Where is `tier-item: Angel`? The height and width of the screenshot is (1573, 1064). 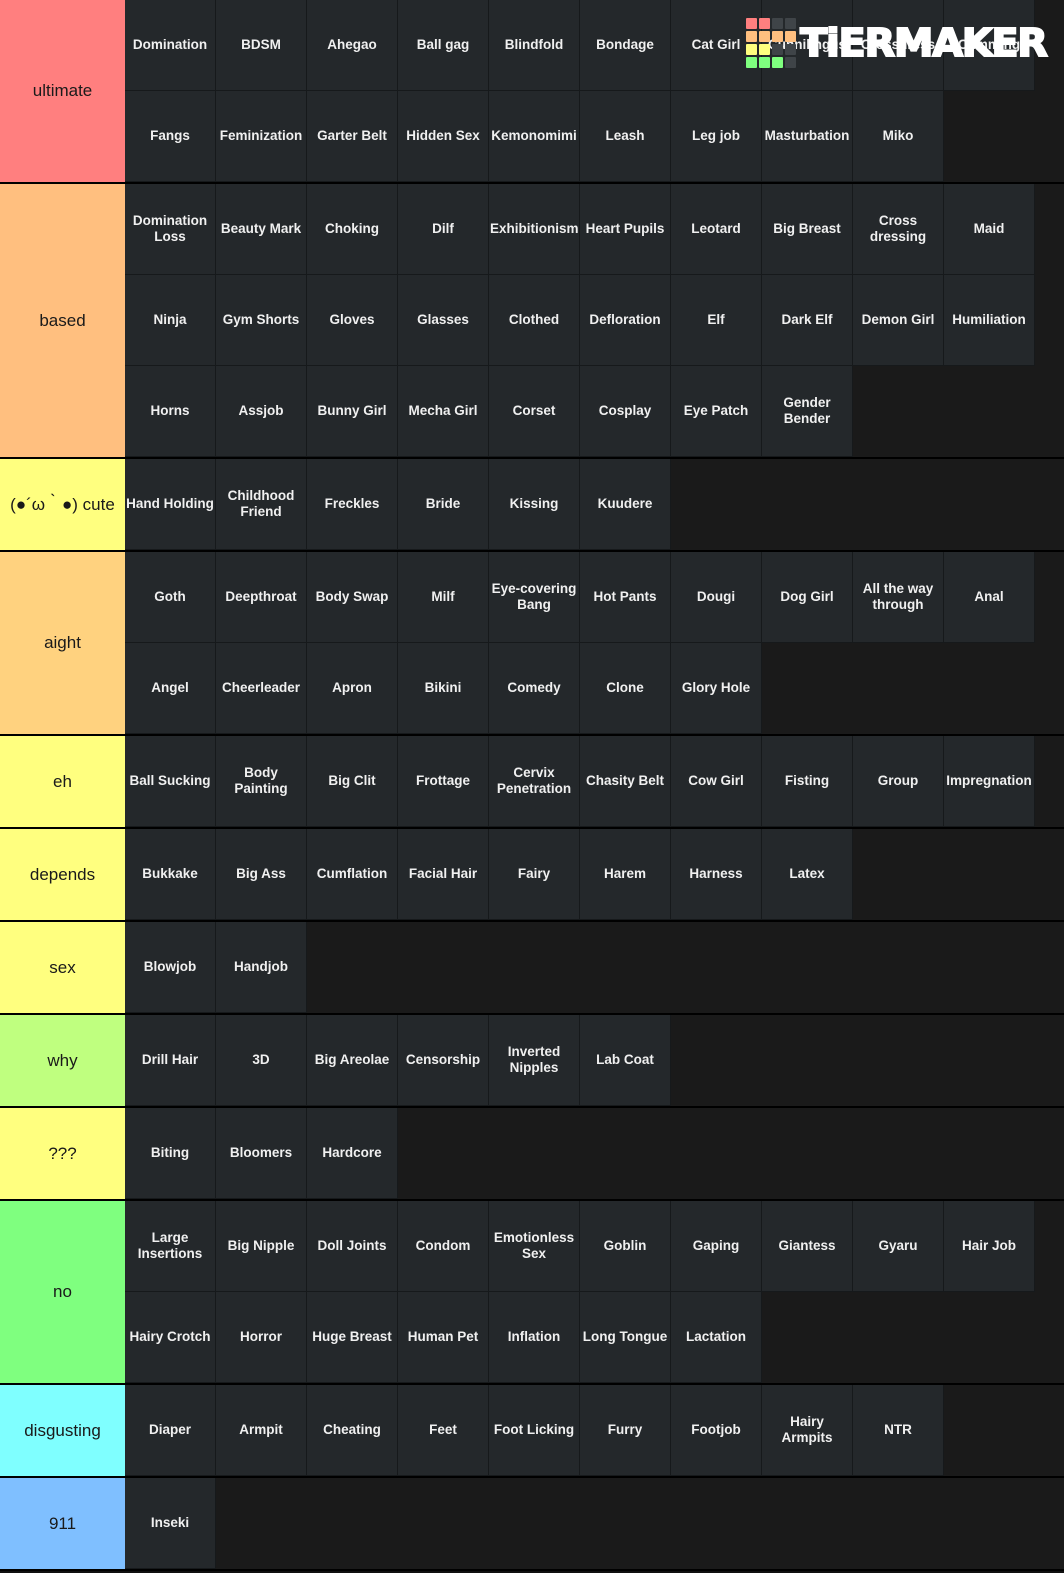
tier-item: Angel is located at coordinates (170, 688).